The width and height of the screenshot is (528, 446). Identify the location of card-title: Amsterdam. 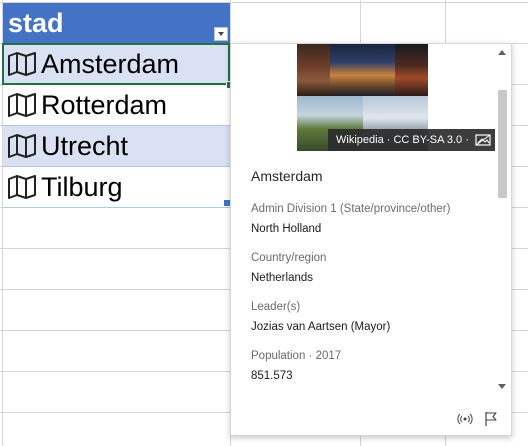
(287, 176).